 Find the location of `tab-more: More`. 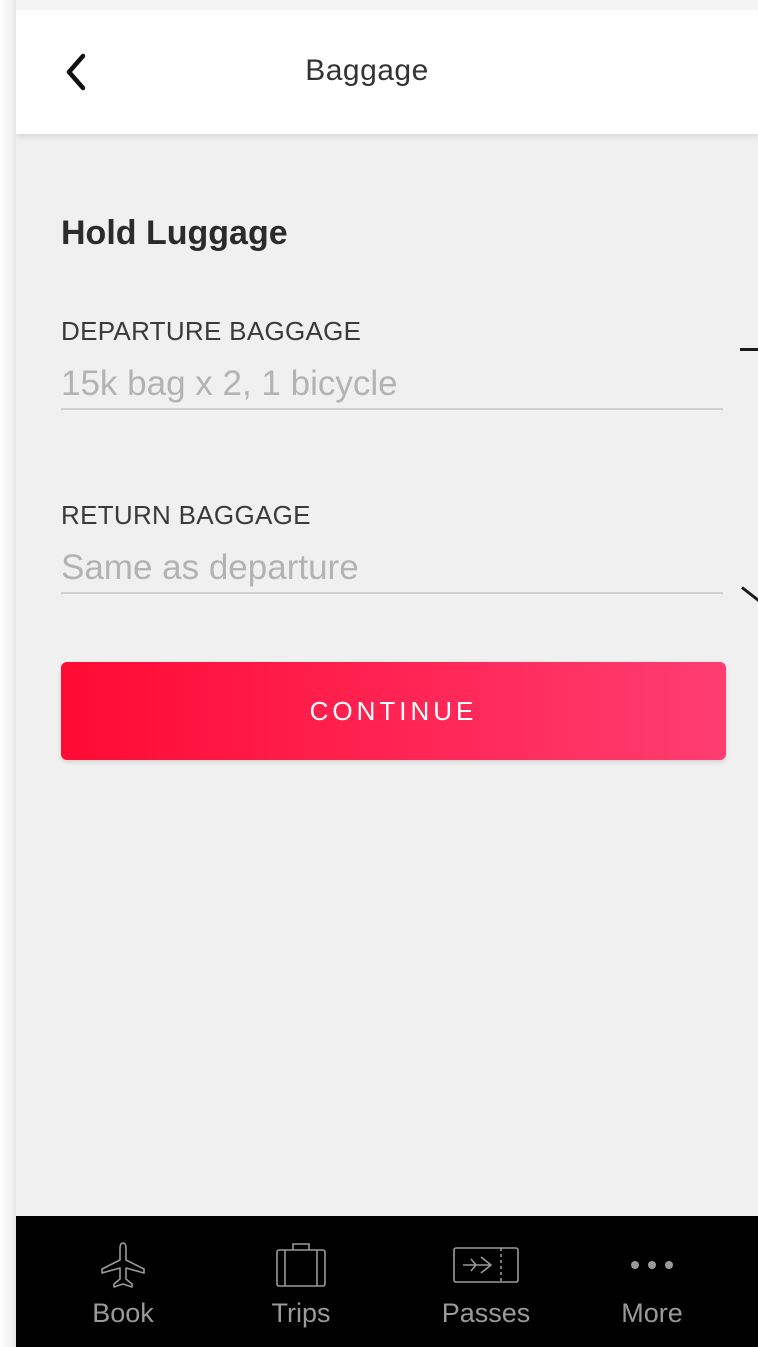

tab-more: More is located at coordinates (652, 1281).